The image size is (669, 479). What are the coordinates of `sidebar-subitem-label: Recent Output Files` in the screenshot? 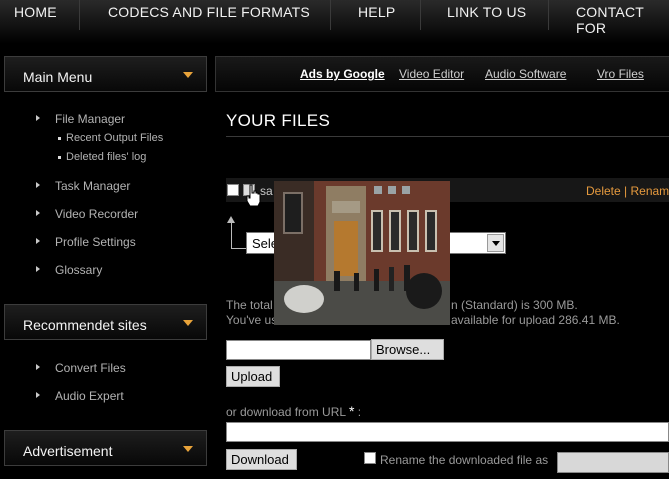 It's located at (115, 138).